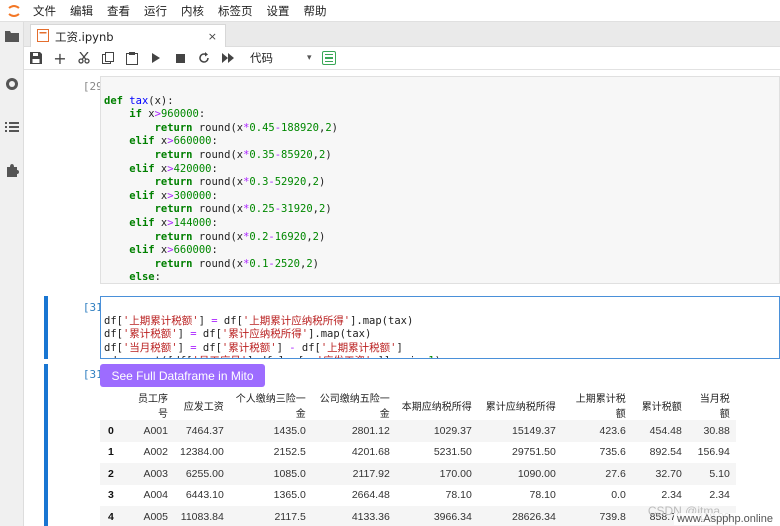  I want to click on table-cell: 6443.10, so click(204, 495).